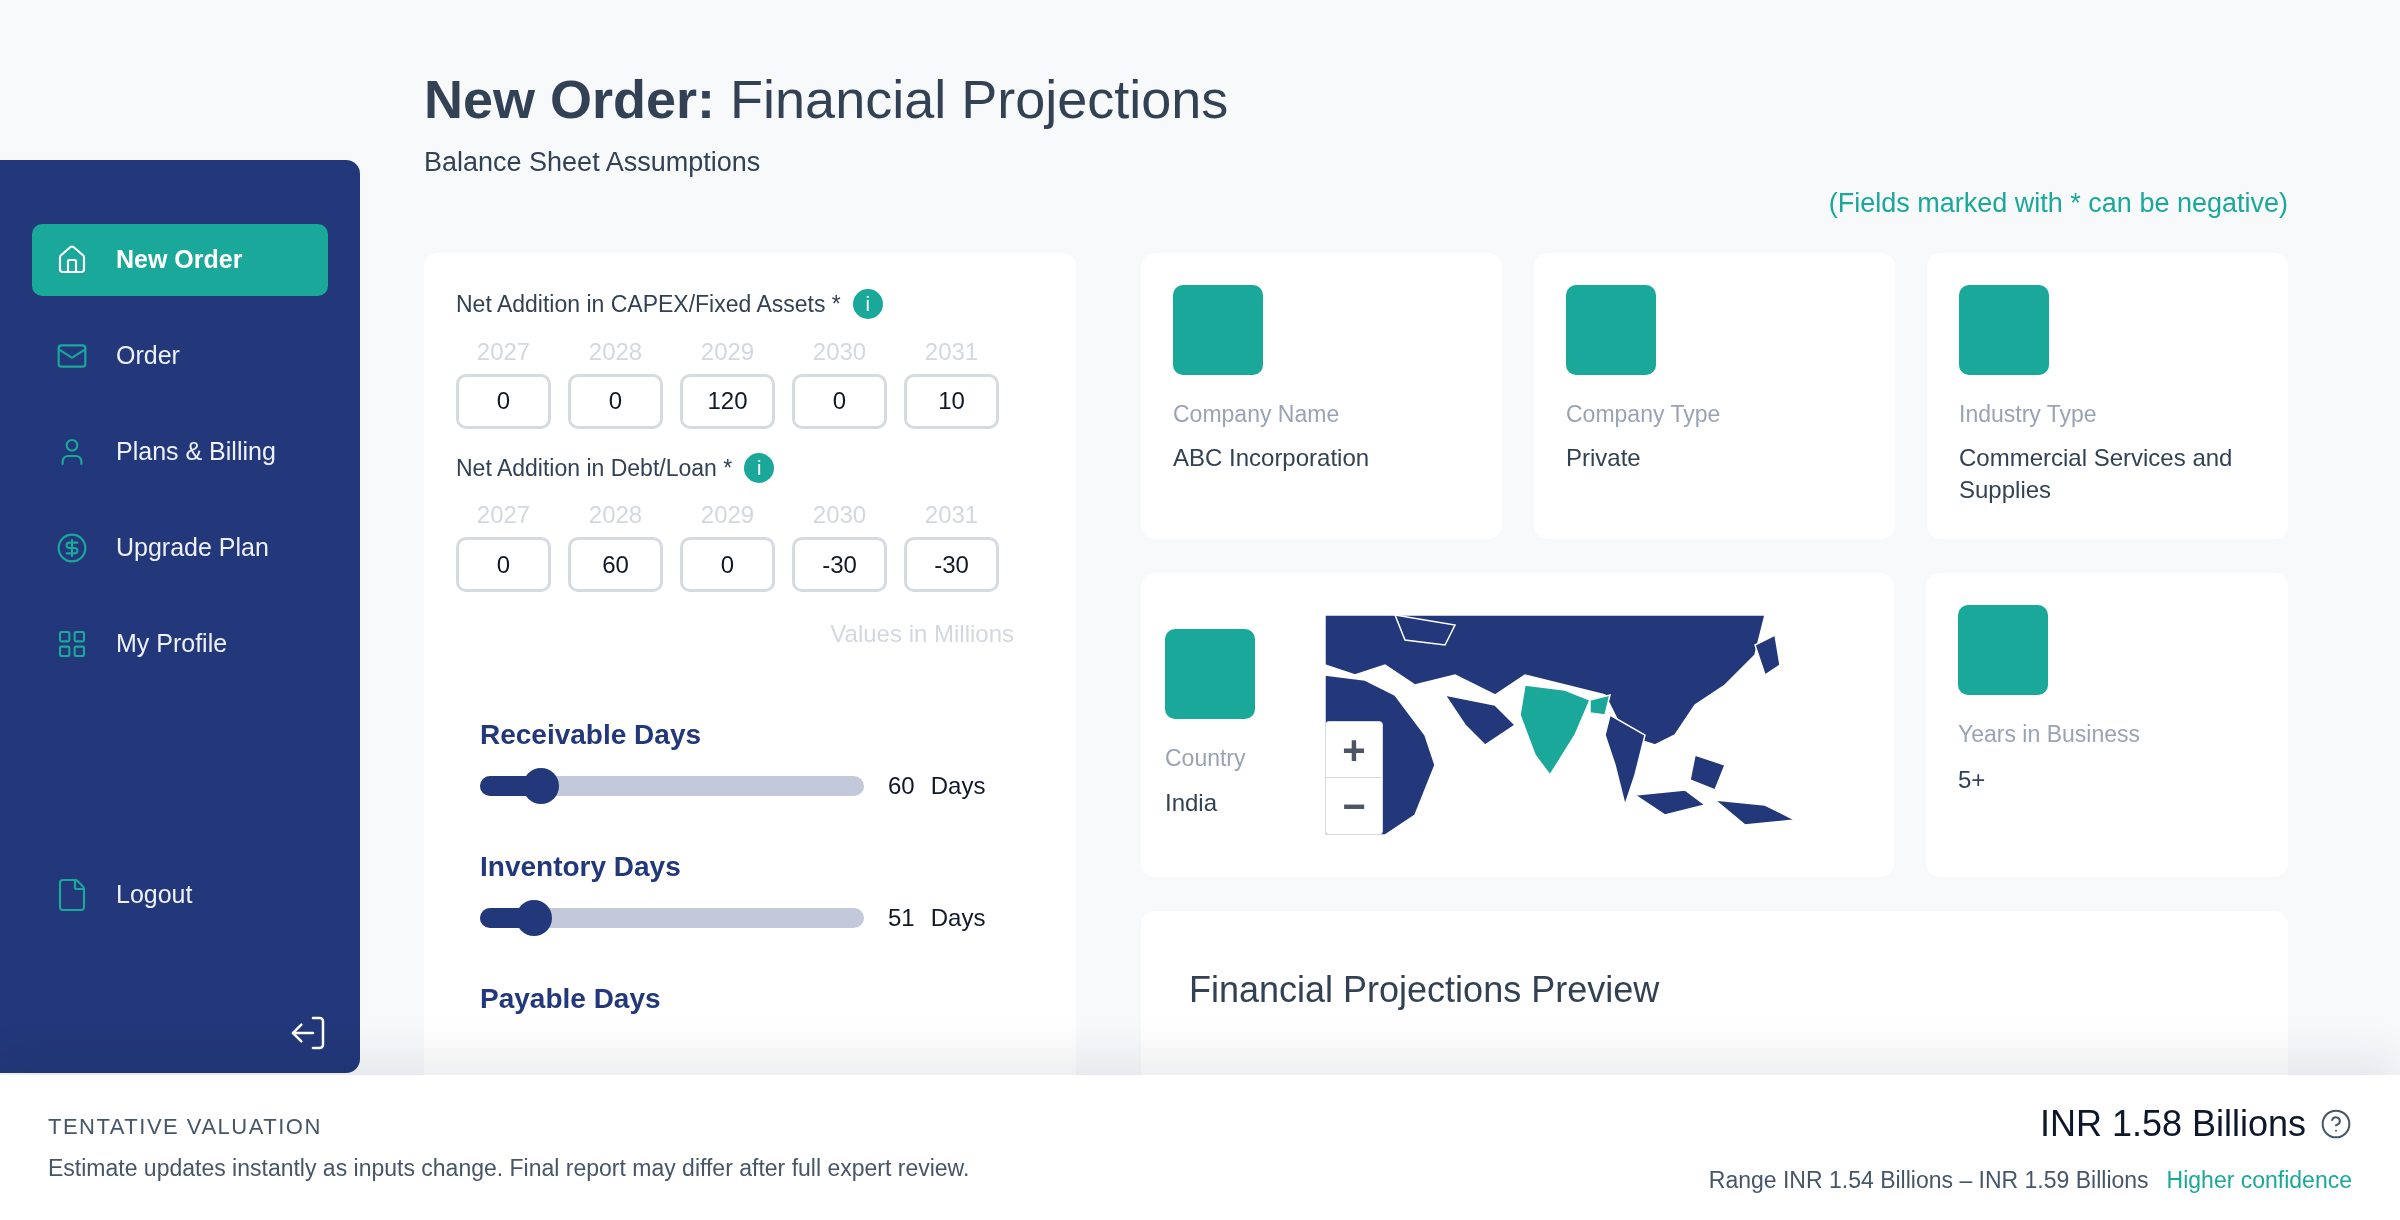  Describe the element at coordinates (594, 468) in the screenshot. I see `field-label: Net Addition in Debt/Loan *` at that location.